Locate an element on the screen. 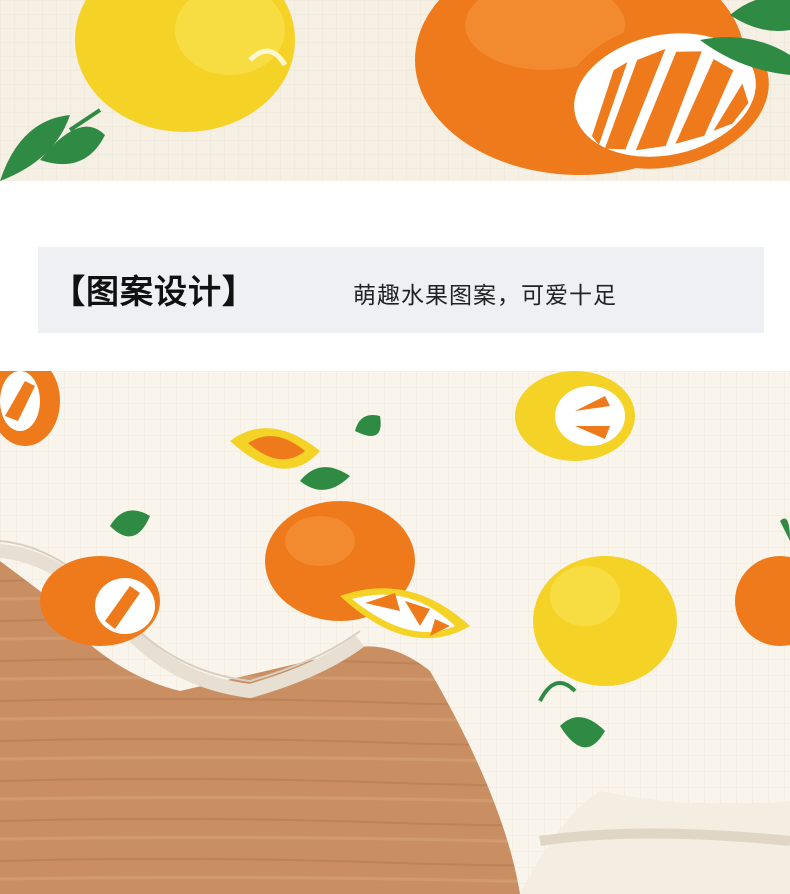  banner-subtitle: 萌趣水果图案，可爱十足 is located at coordinates (485, 296).